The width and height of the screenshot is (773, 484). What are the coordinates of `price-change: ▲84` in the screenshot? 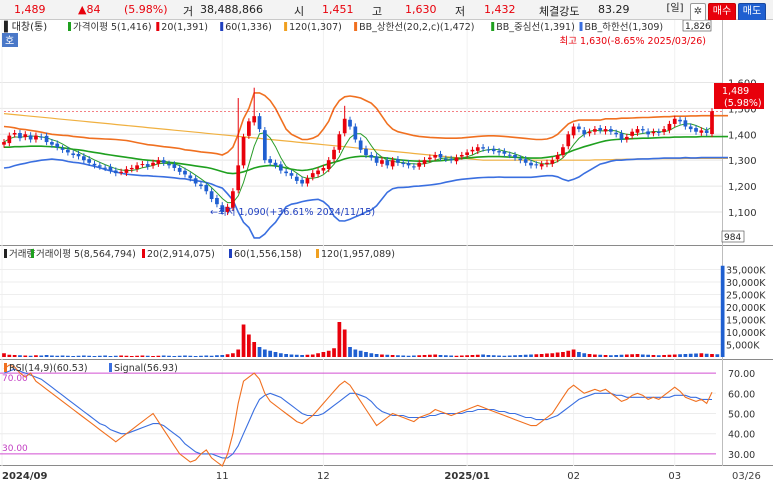 It's located at (89, 9).